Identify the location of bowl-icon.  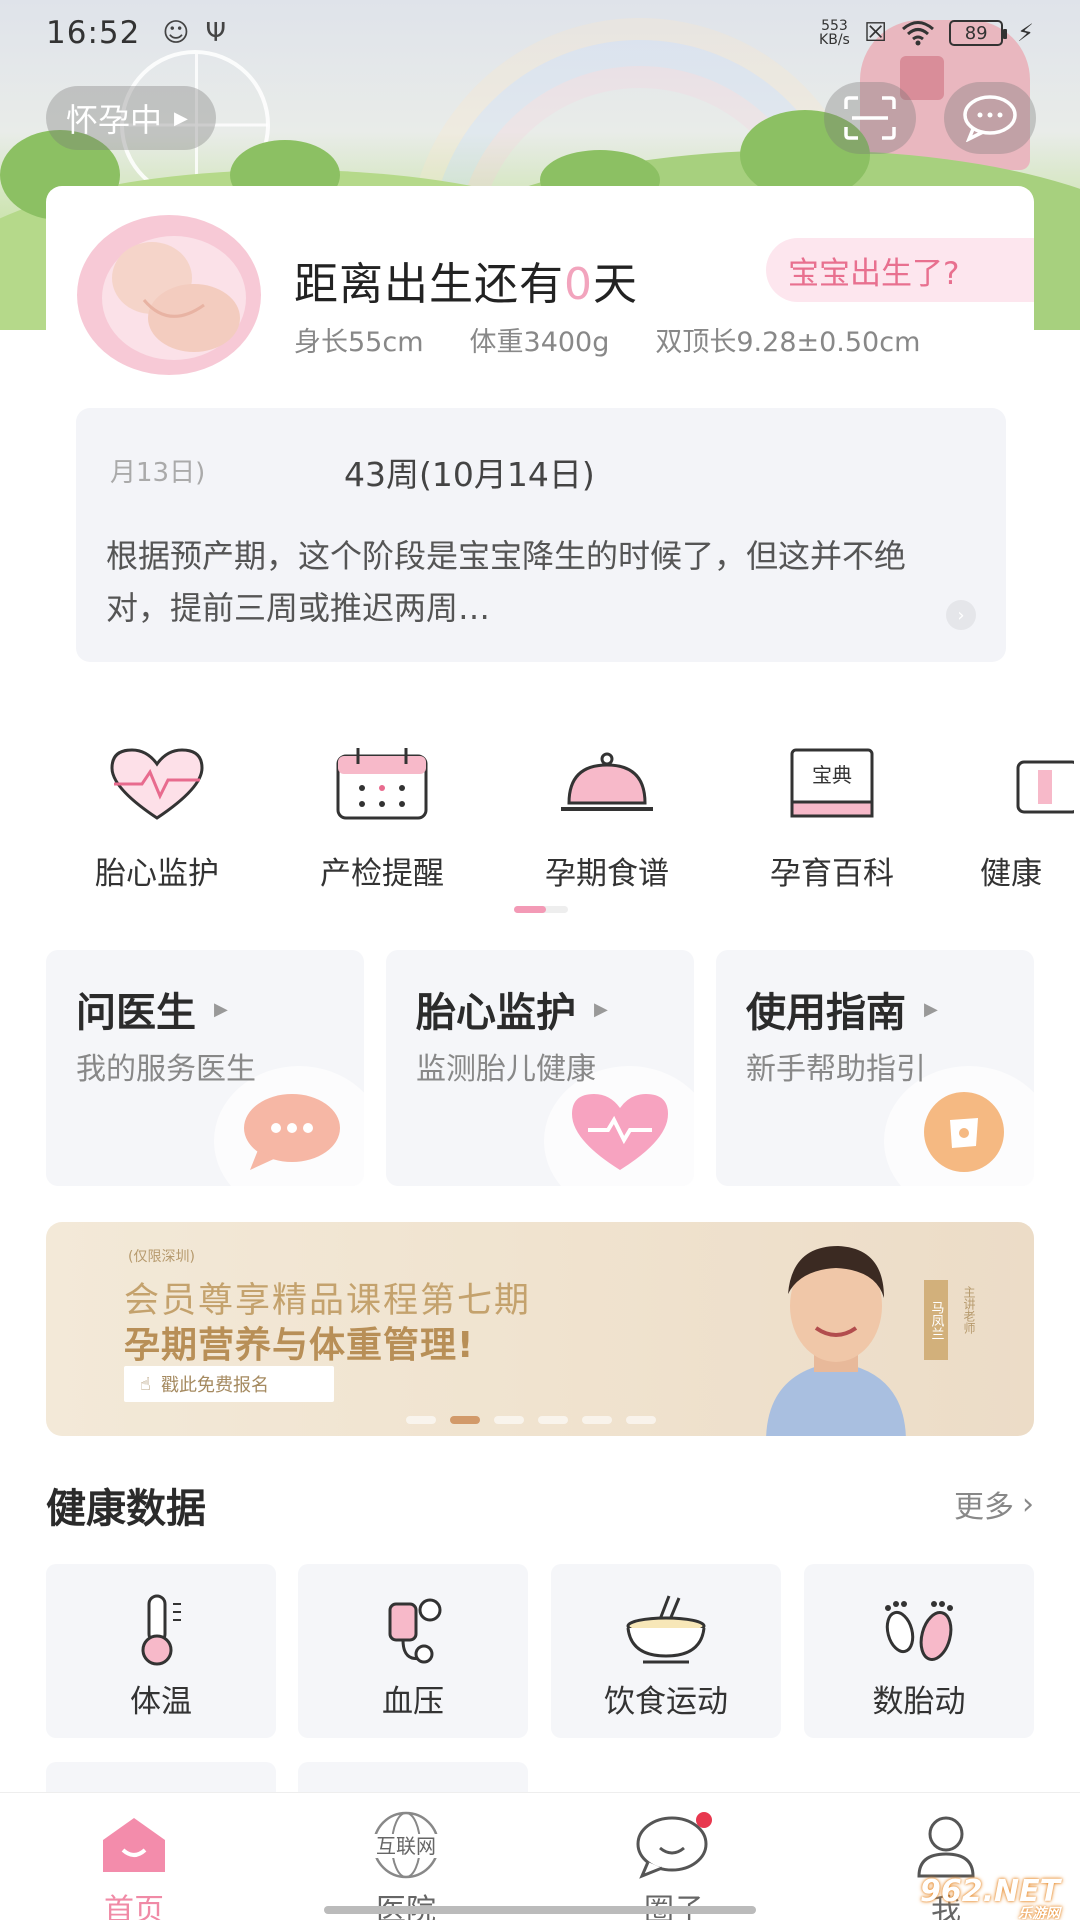
(666, 1629).